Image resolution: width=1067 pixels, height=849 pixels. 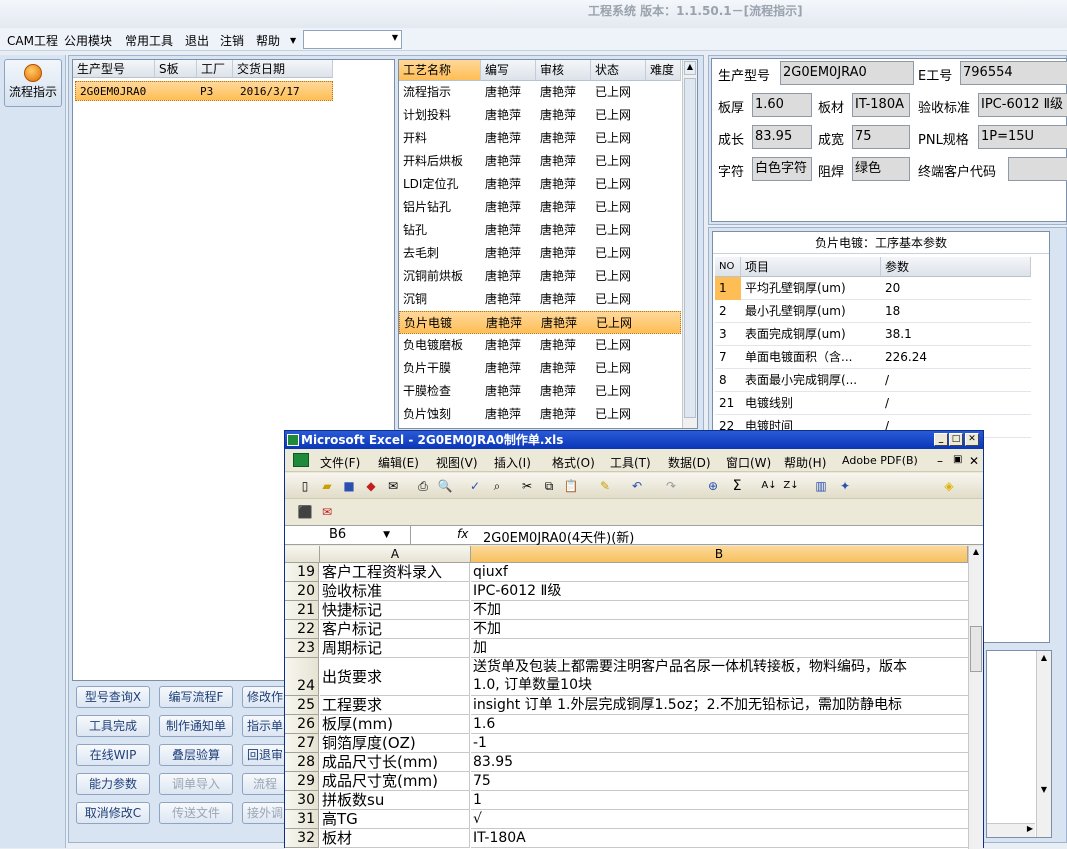 What do you see at coordinates (821, 486) in the screenshot?
I see `chart-icon: ▥` at bounding box center [821, 486].